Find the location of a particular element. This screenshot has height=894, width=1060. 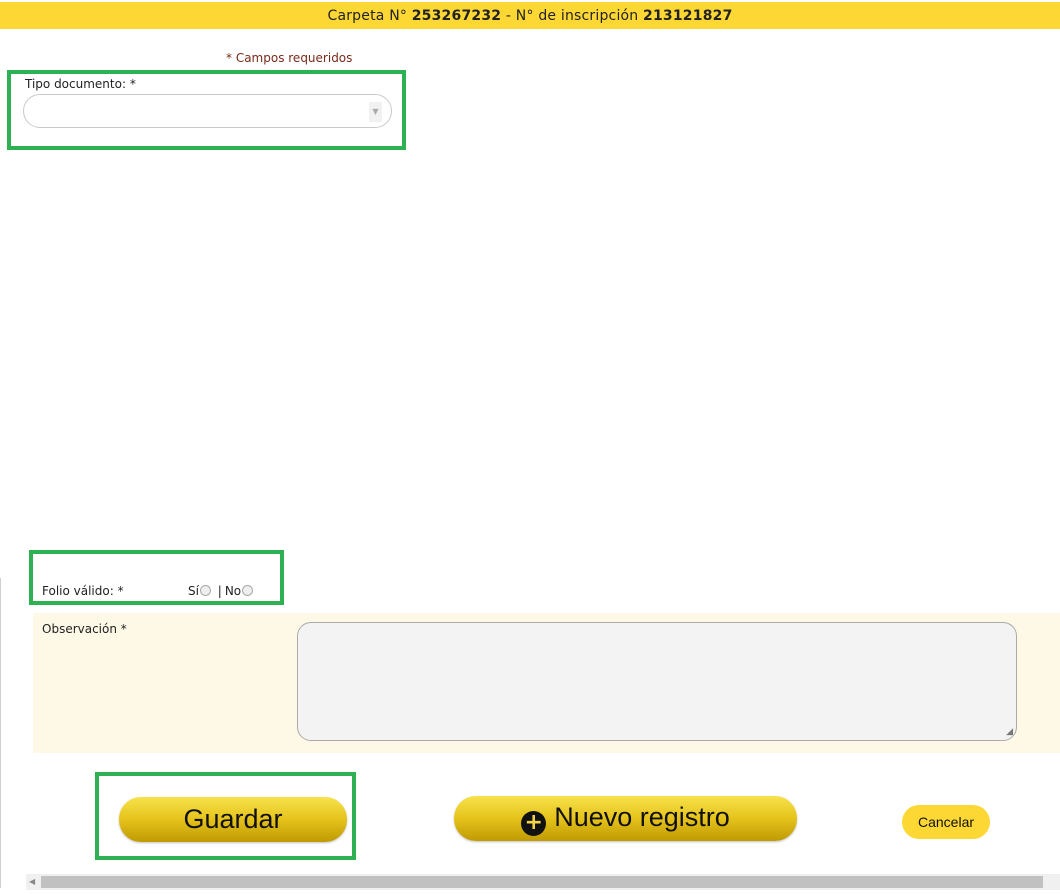

carpeta-label: Carpeta N° is located at coordinates (367, 16).